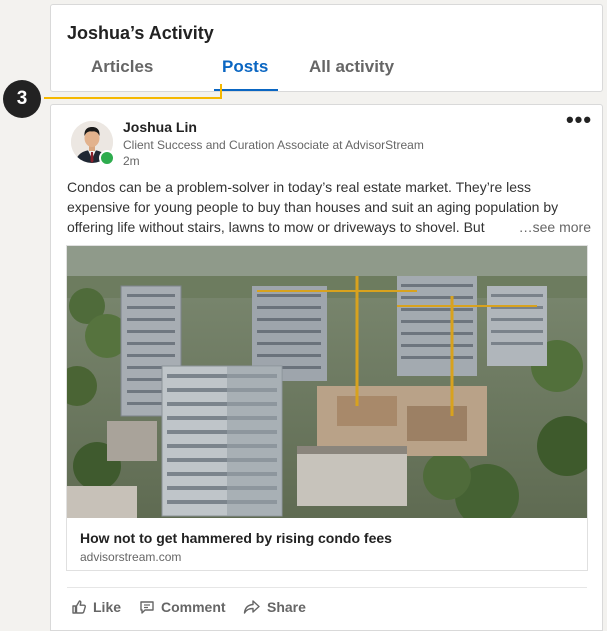  Describe the element at coordinates (147, 607) in the screenshot. I see `comment-icon` at that location.